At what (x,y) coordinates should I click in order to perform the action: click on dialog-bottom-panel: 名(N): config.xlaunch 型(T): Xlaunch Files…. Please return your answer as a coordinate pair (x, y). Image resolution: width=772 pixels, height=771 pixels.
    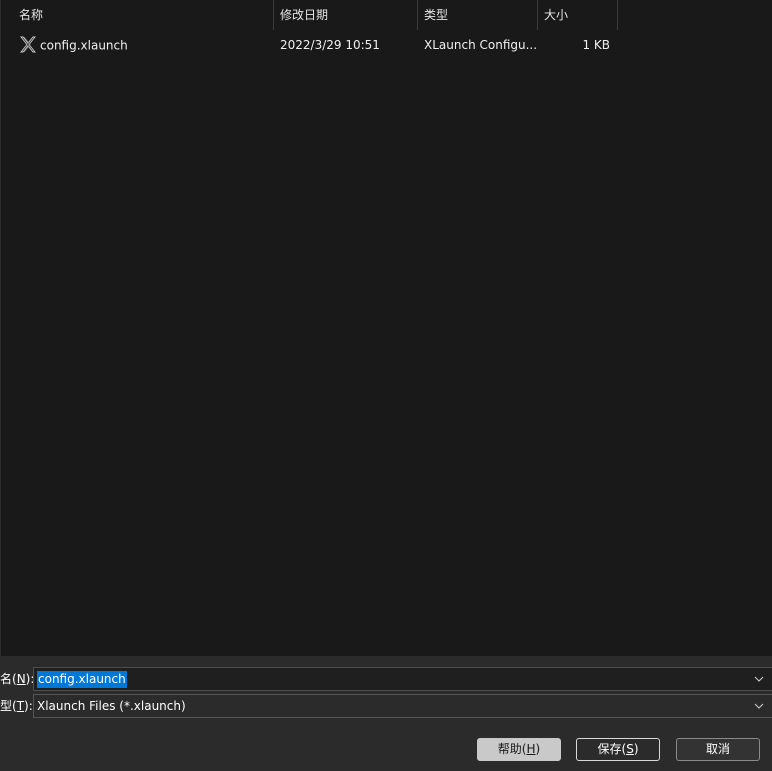
    Looking at the image, I should click on (386, 713).